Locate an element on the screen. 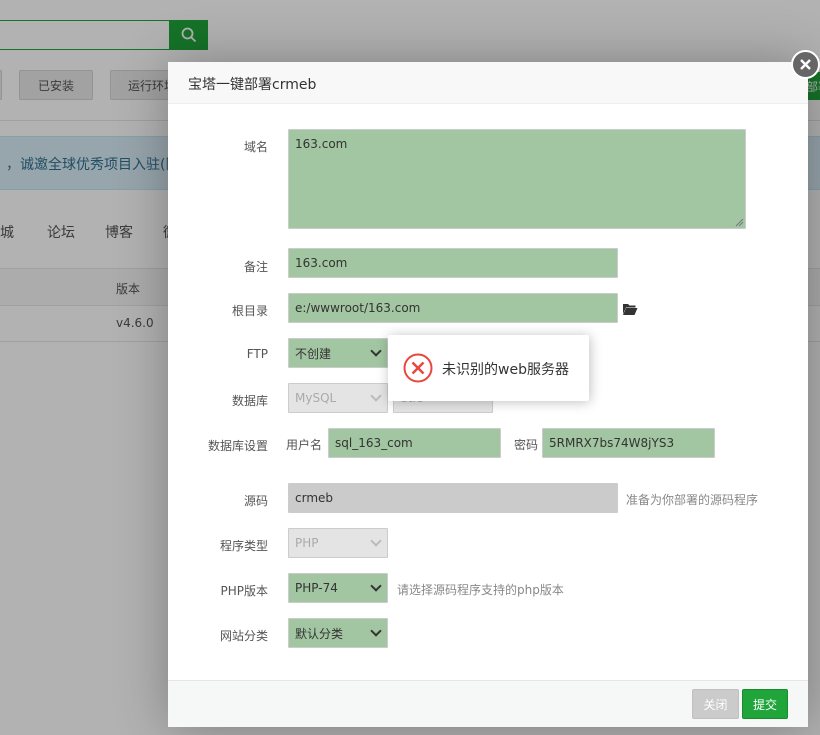 This screenshot has width=820, height=735. category-select: 默认分类 is located at coordinates (338, 633).